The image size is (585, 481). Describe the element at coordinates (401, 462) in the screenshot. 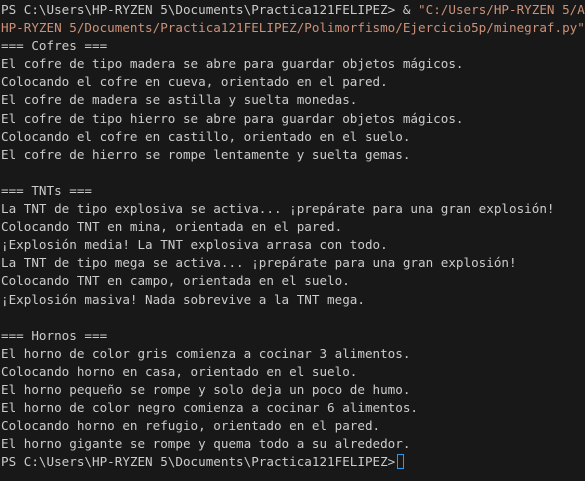

I see `text-cursor` at that location.